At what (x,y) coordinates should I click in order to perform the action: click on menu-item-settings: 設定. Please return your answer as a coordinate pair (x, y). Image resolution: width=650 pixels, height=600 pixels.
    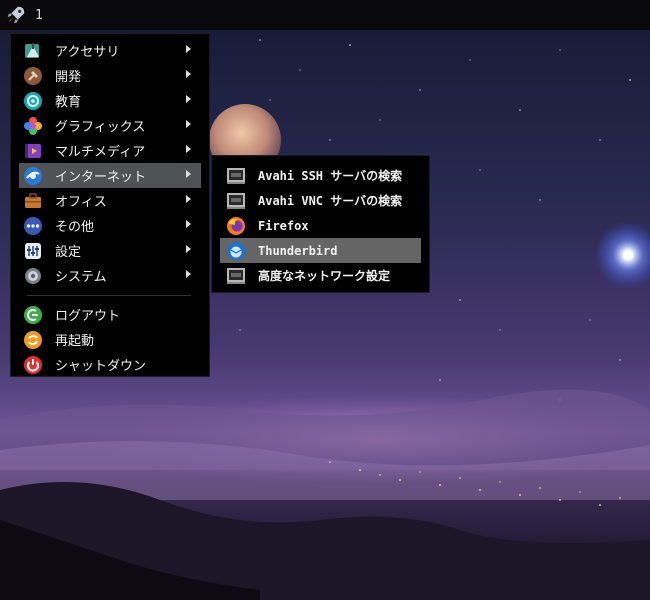
    Looking at the image, I should click on (110, 250).